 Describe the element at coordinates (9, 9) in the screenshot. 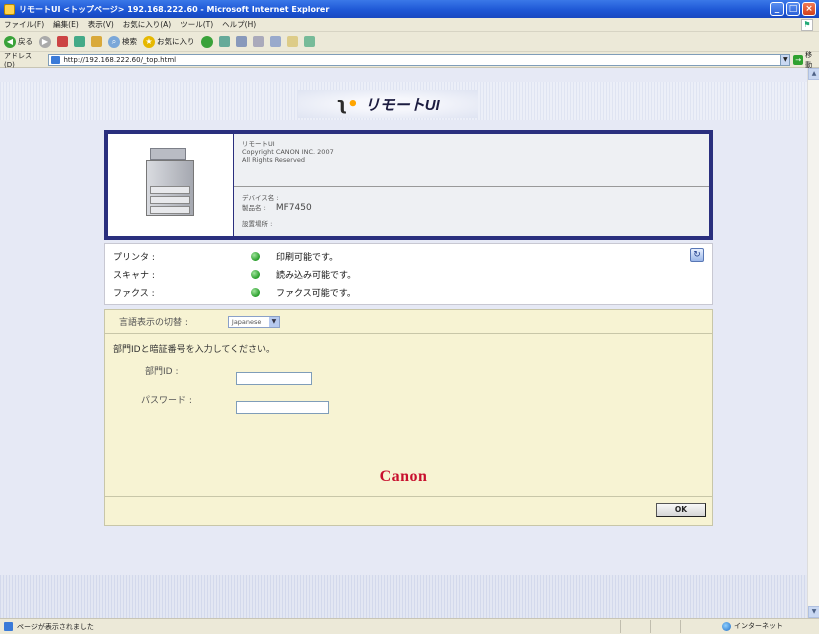

I see `ie-icon` at that location.